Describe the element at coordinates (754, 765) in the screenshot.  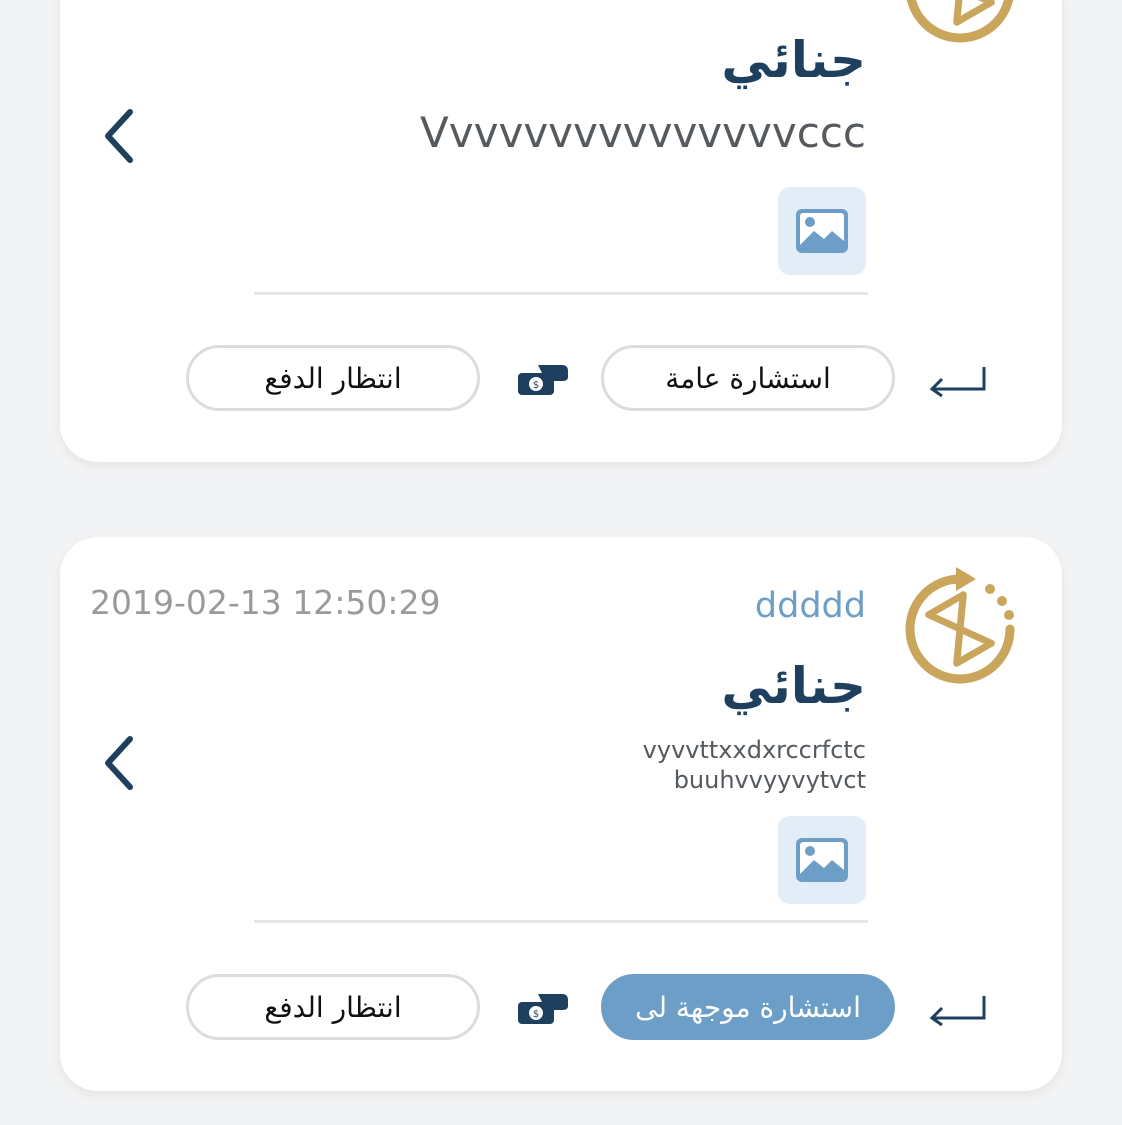
I see `case-description: vyvvttxxdxrccrfctc buuhvvyyvytvct` at that location.